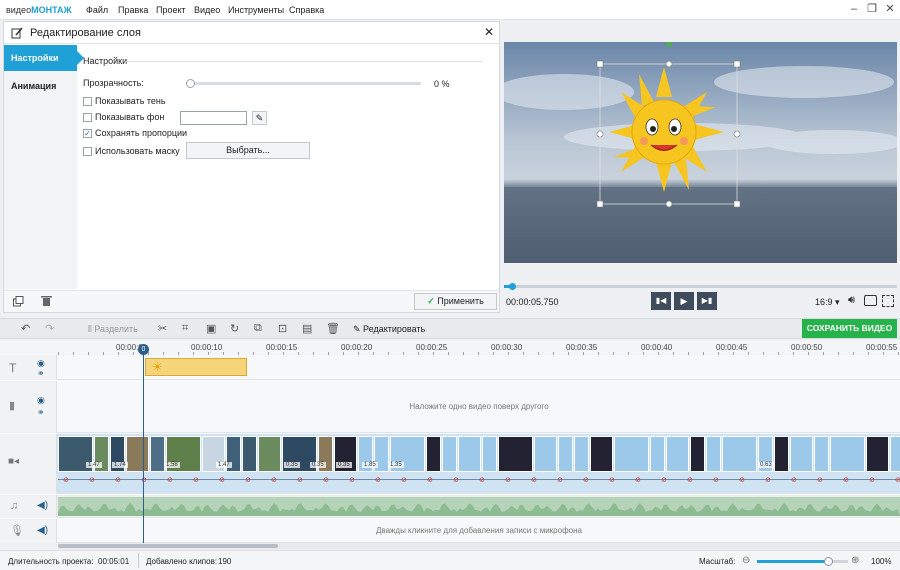  What do you see at coordinates (479, 546) in the screenshot?
I see `timeline-scrollbar` at bounding box center [479, 546].